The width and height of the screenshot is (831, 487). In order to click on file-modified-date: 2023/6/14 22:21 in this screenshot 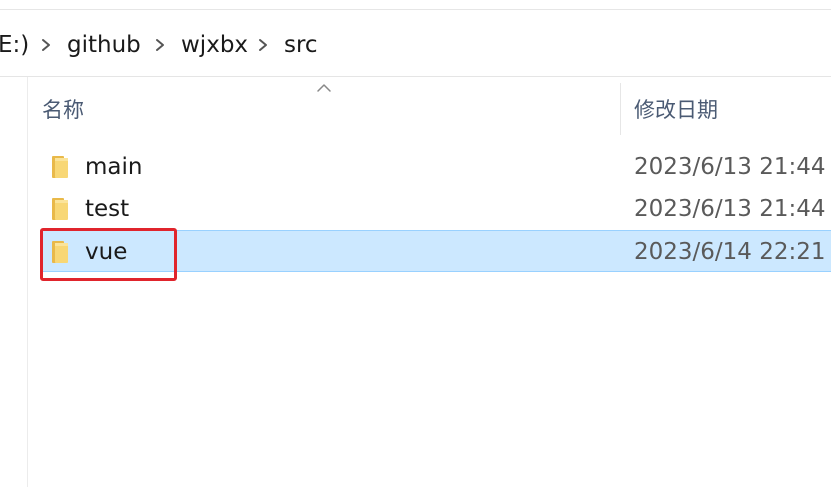, I will do `click(730, 252)`.